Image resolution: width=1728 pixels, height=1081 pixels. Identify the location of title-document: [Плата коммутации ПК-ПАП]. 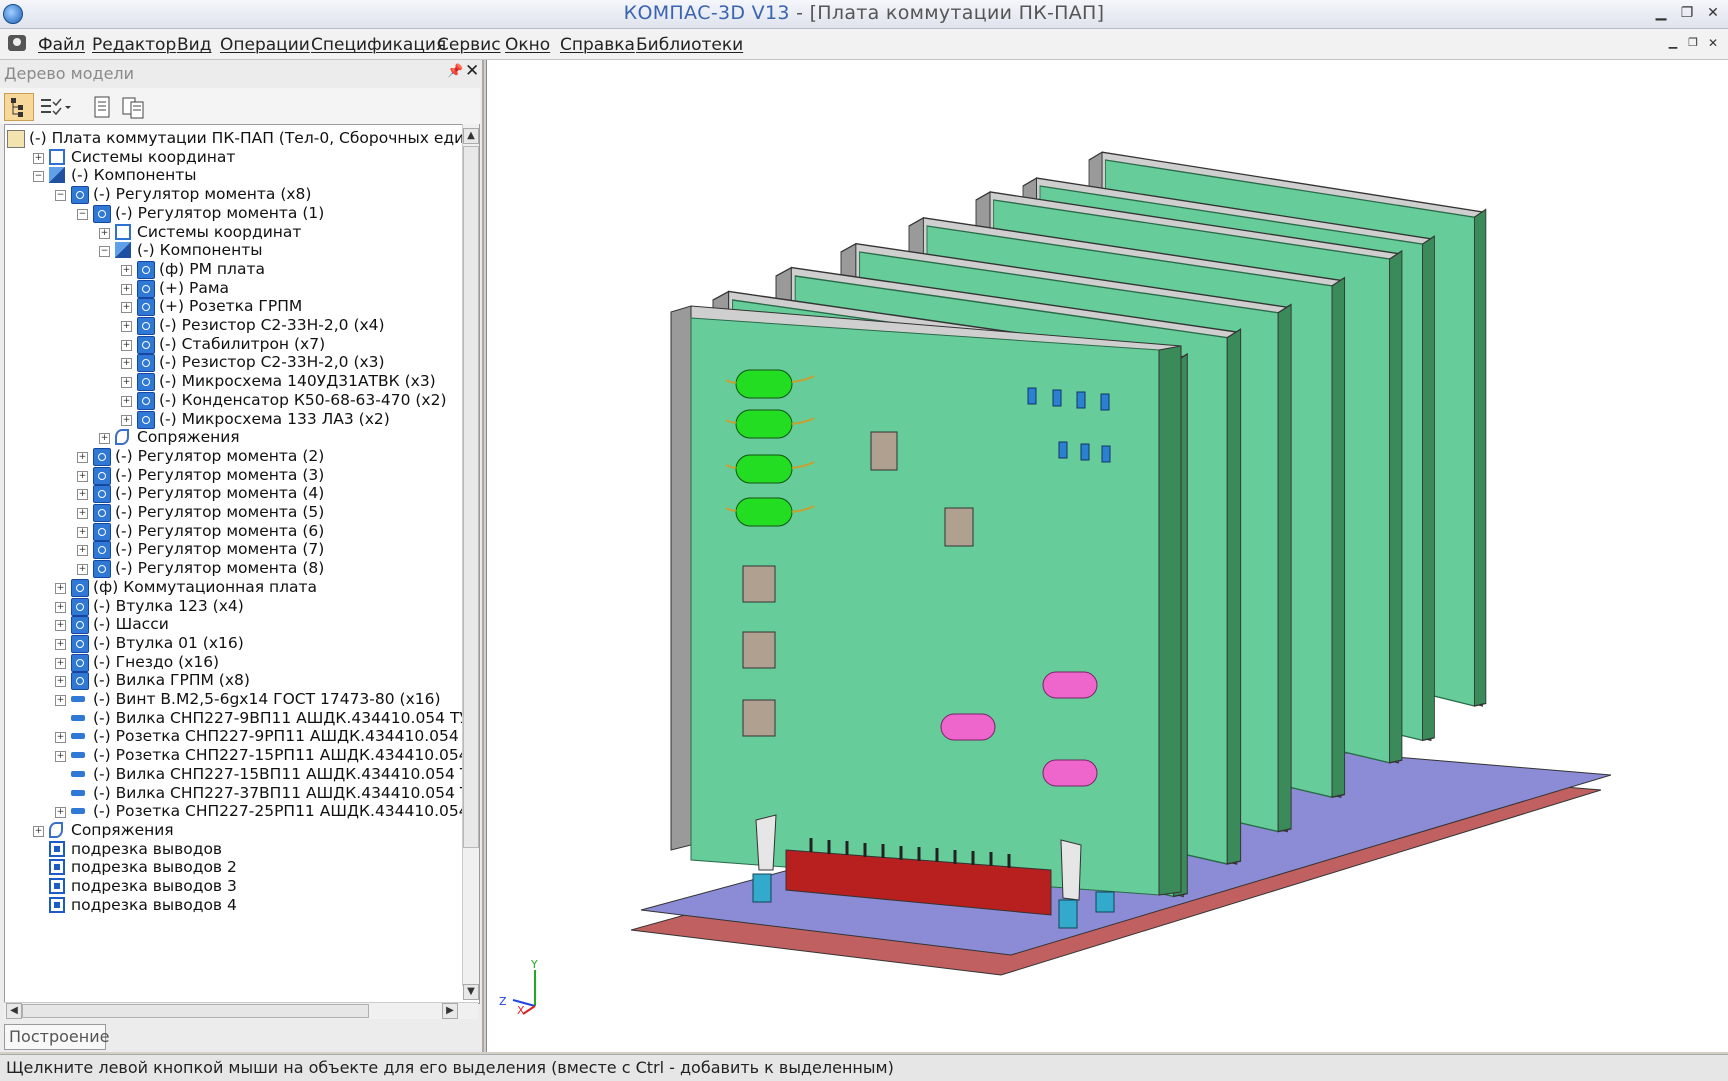
(957, 13).